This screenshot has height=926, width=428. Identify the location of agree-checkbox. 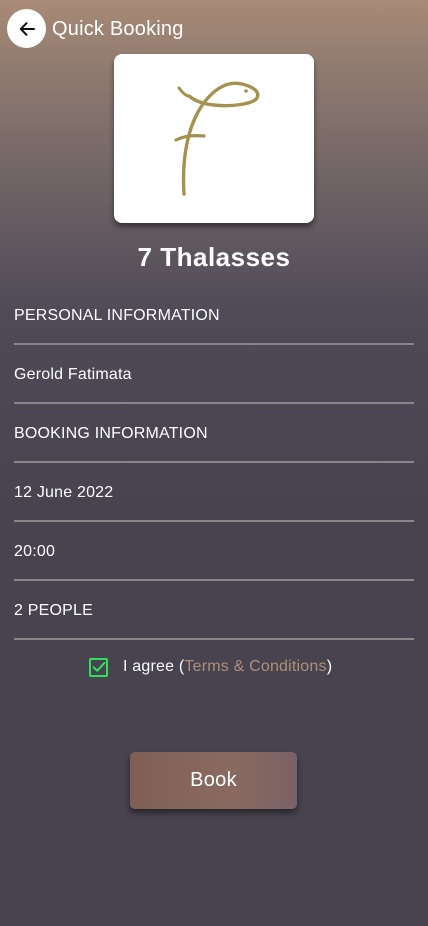
(98, 667).